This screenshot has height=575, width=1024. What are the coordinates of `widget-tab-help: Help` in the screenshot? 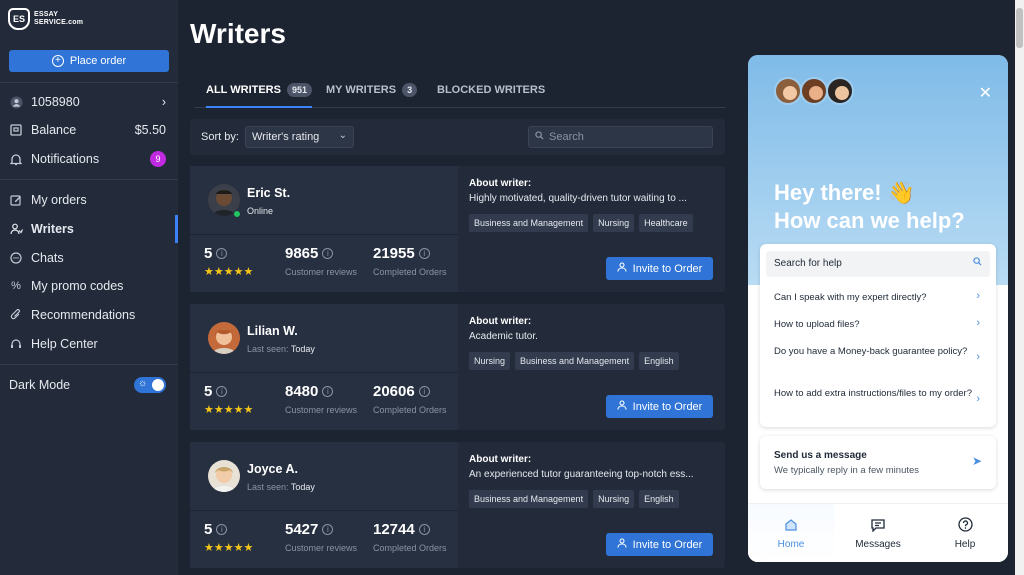 It's located at (965, 533).